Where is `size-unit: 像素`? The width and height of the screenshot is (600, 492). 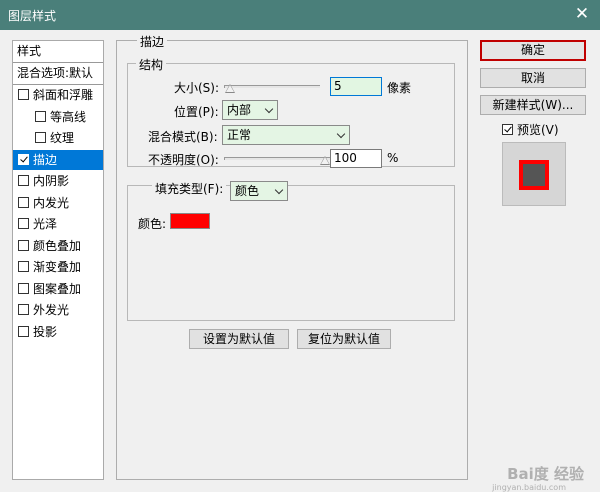 size-unit: 像素 is located at coordinates (399, 88).